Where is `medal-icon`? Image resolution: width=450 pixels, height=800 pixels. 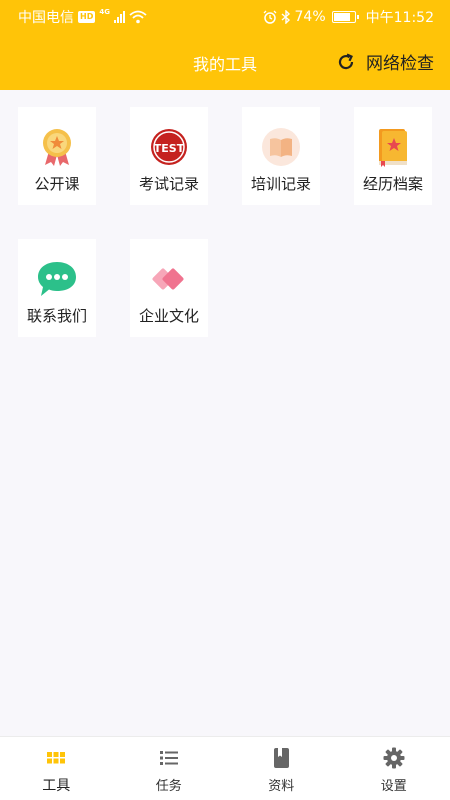 medal-icon is located at coordinates (57, 147).